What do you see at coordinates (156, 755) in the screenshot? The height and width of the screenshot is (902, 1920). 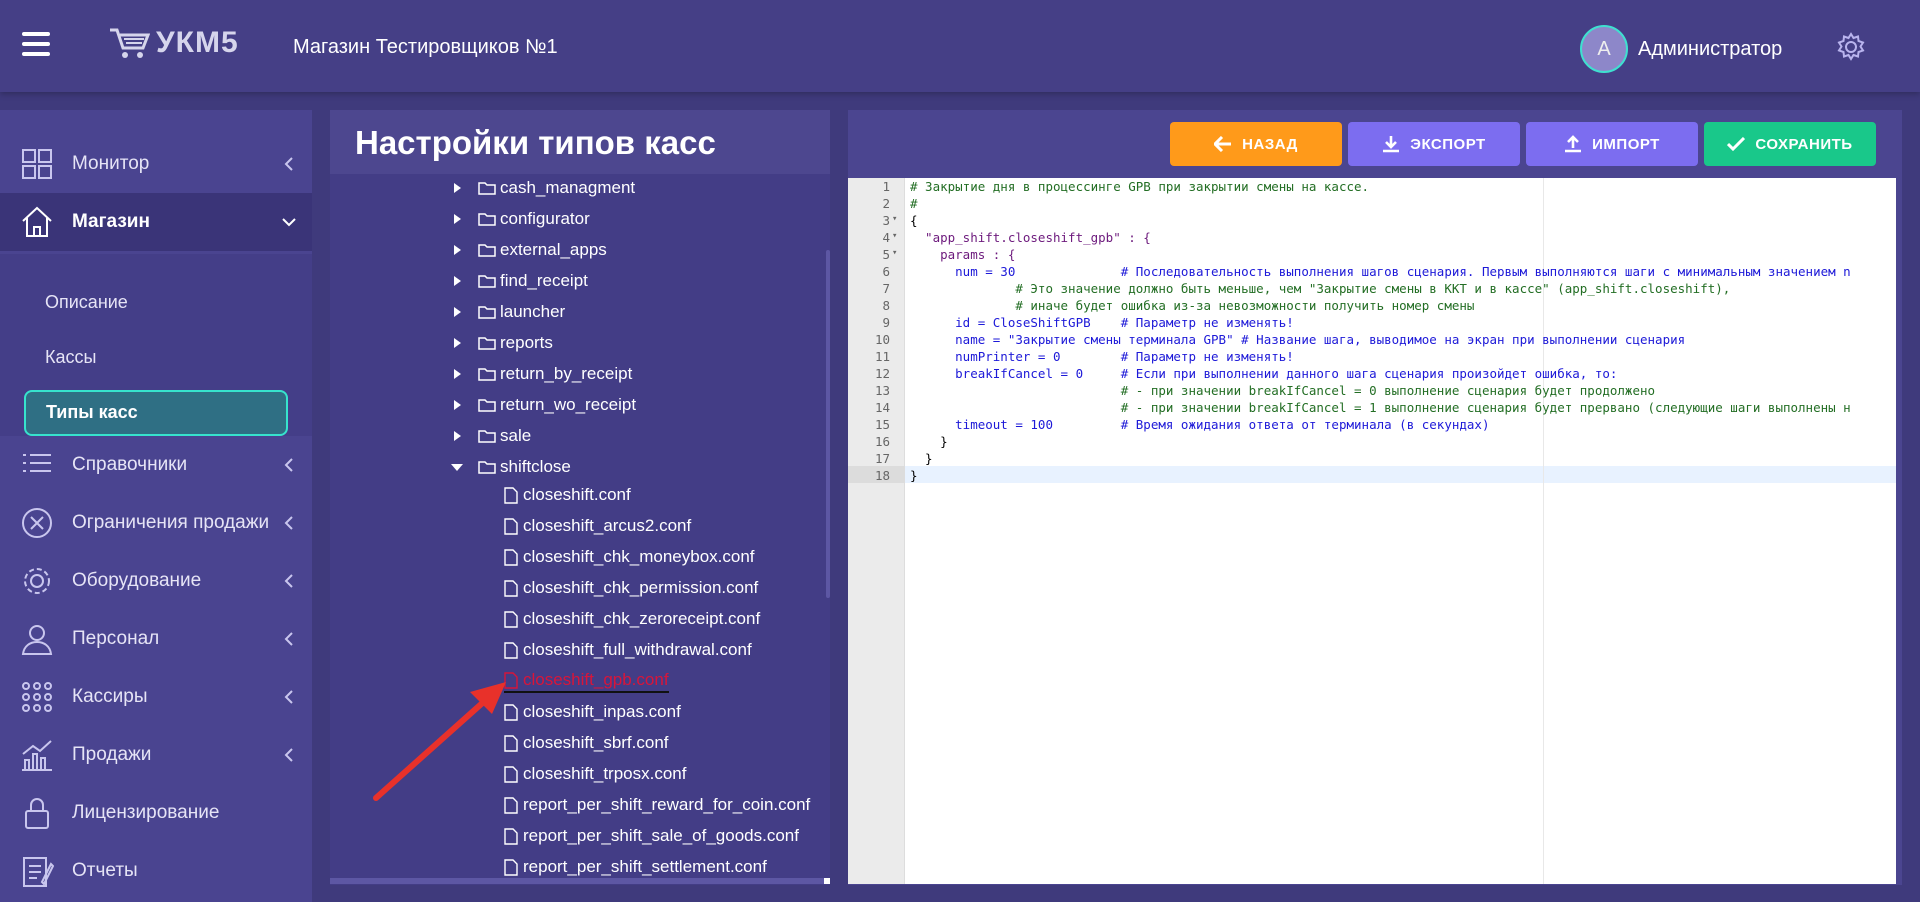 I see `sidebar-item-sales: Продажи` at bounding box center [156, 755].